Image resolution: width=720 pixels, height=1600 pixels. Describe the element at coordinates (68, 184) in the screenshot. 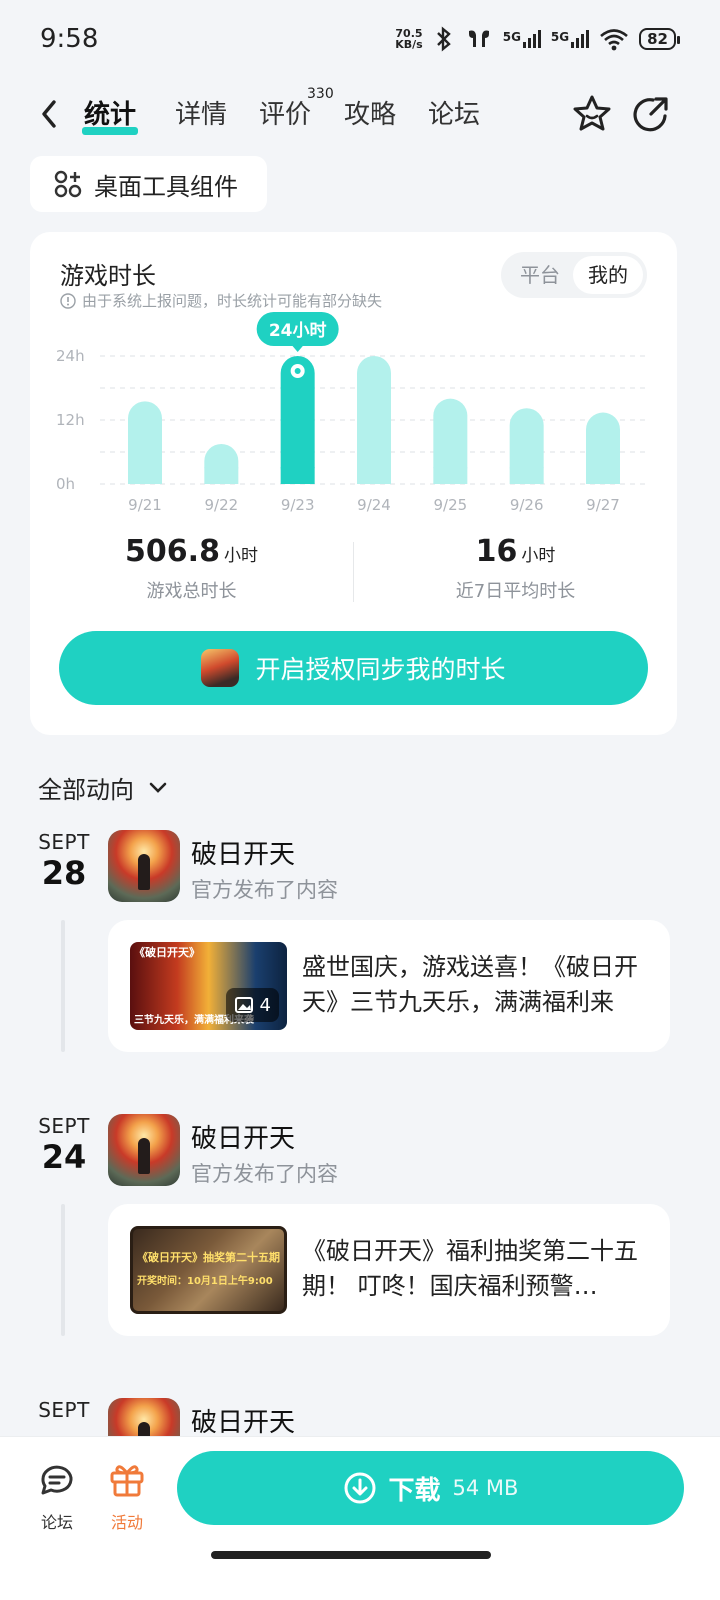

I see `widgets-icon` at that location.